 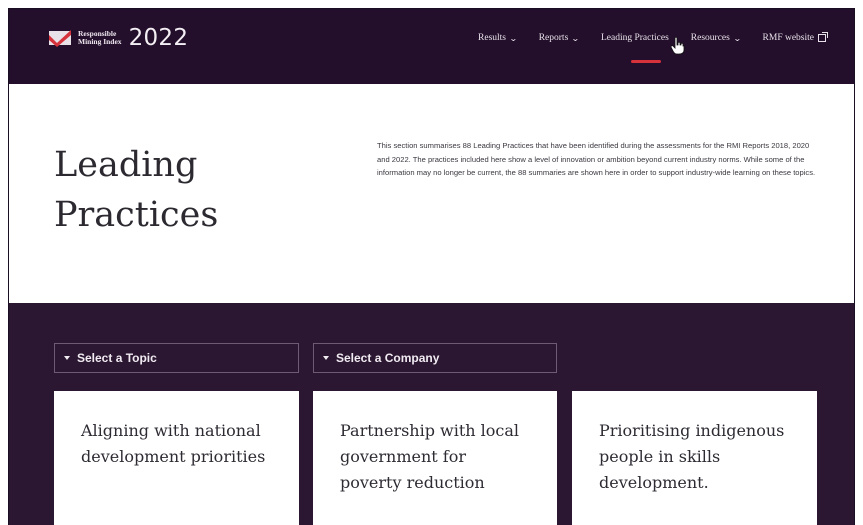 I want to click on nav-leading-practices-label: Leading Practices, so click(x=634, y=38).